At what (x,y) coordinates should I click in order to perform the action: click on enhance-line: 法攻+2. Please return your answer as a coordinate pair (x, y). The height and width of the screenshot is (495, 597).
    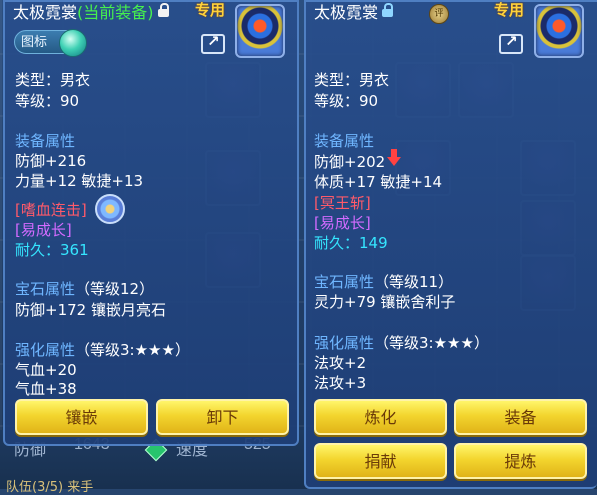
    Looking at the image, I should click on (340, 363).